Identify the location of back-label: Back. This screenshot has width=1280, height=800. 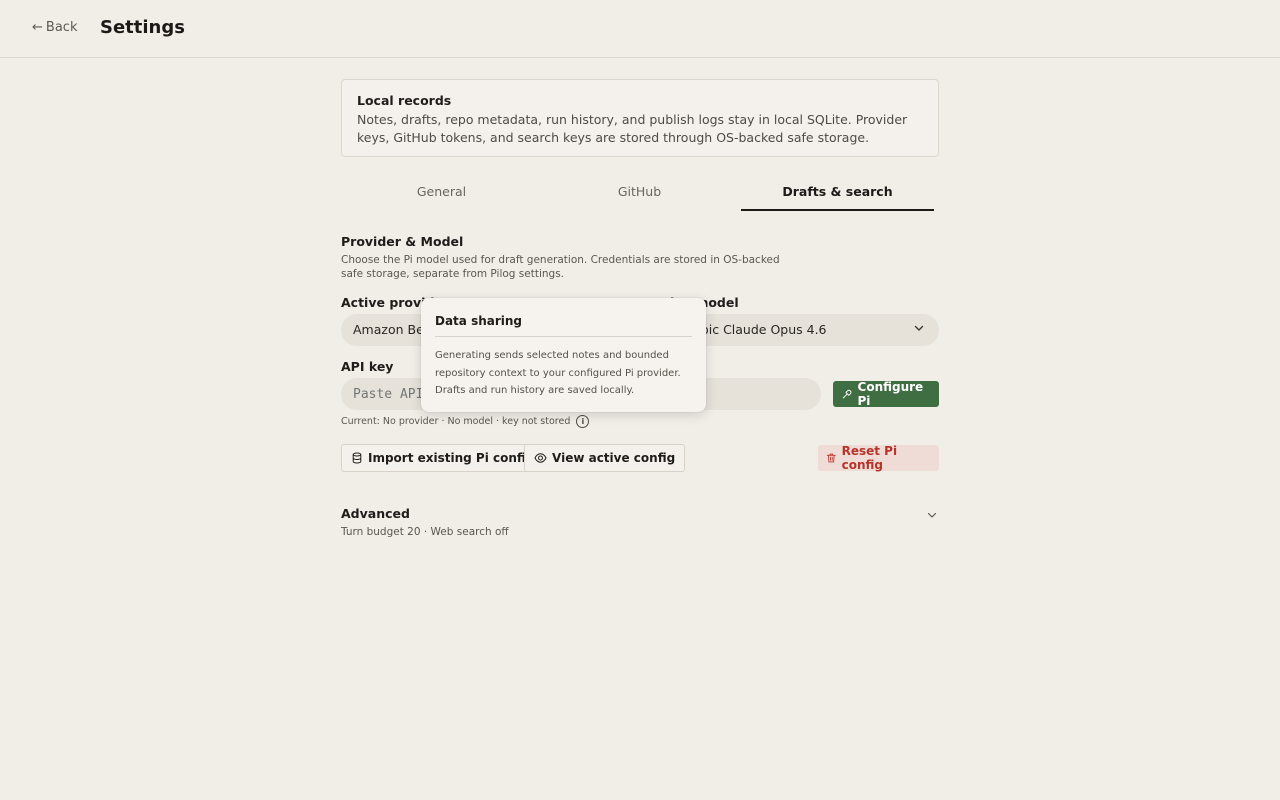
(61, 27).